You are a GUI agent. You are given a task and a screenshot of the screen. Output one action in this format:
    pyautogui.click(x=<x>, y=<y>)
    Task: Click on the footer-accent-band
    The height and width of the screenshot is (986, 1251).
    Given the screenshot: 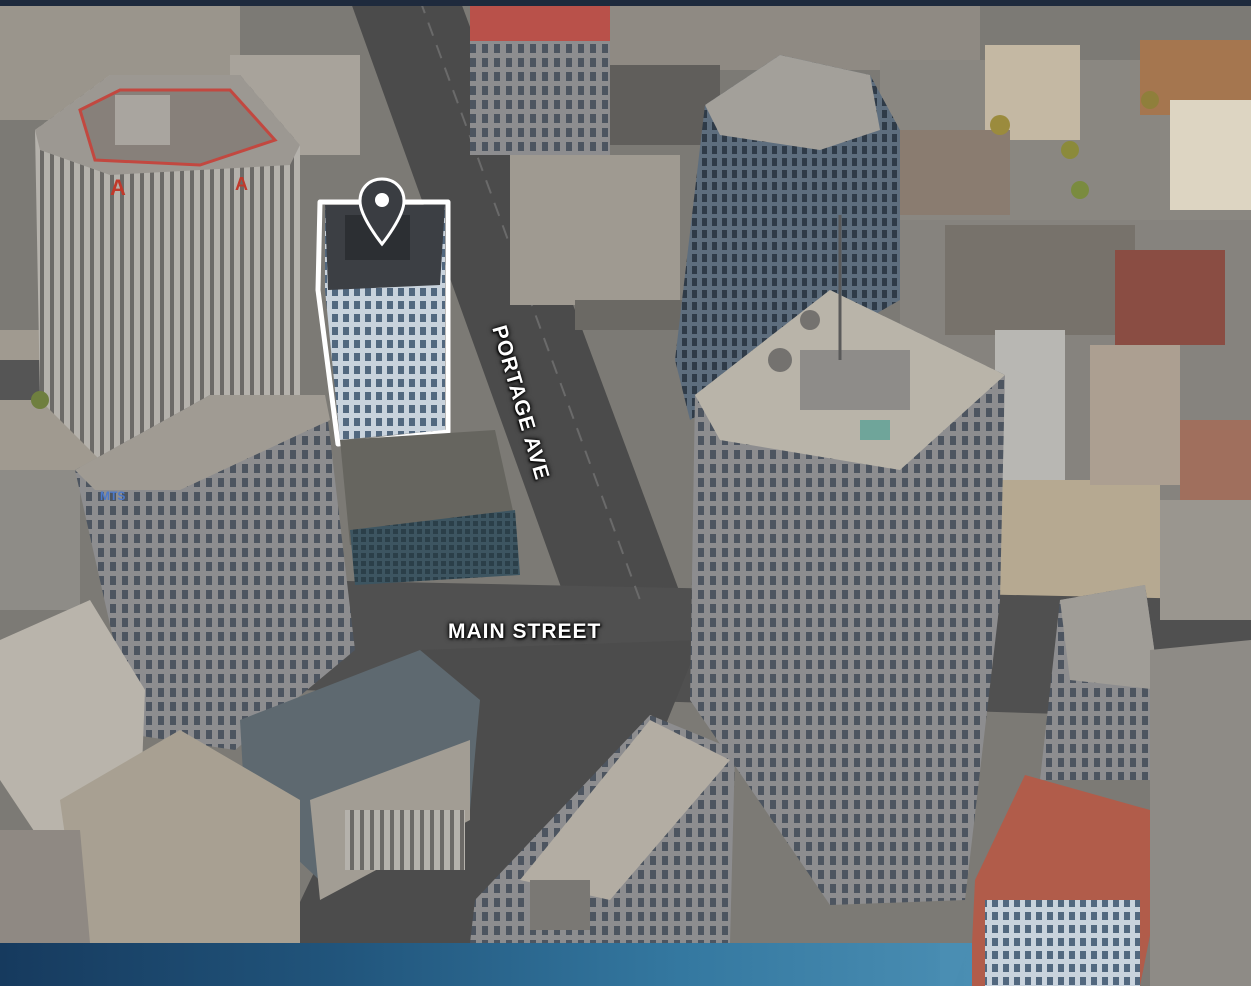 What is the action you would take?
    pyautogui.click(x=486, y=964)
    